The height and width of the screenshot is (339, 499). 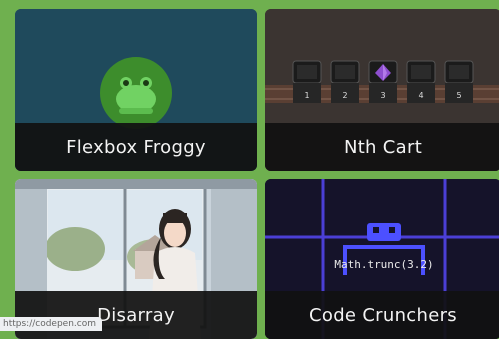 What do you see at coordinates (136, 315) in the screenshot?
I see `card-title: Disarray` at bounding box center [136, 315].